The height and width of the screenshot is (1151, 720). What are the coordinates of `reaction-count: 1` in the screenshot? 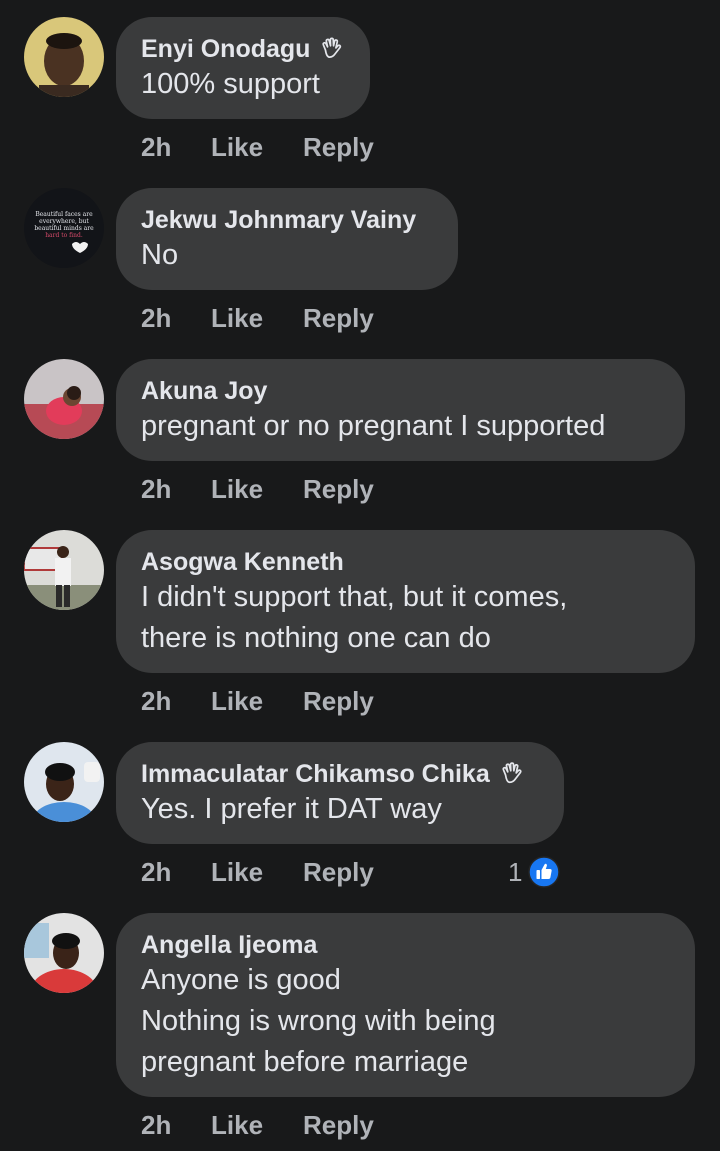 It's located at (515, 871).